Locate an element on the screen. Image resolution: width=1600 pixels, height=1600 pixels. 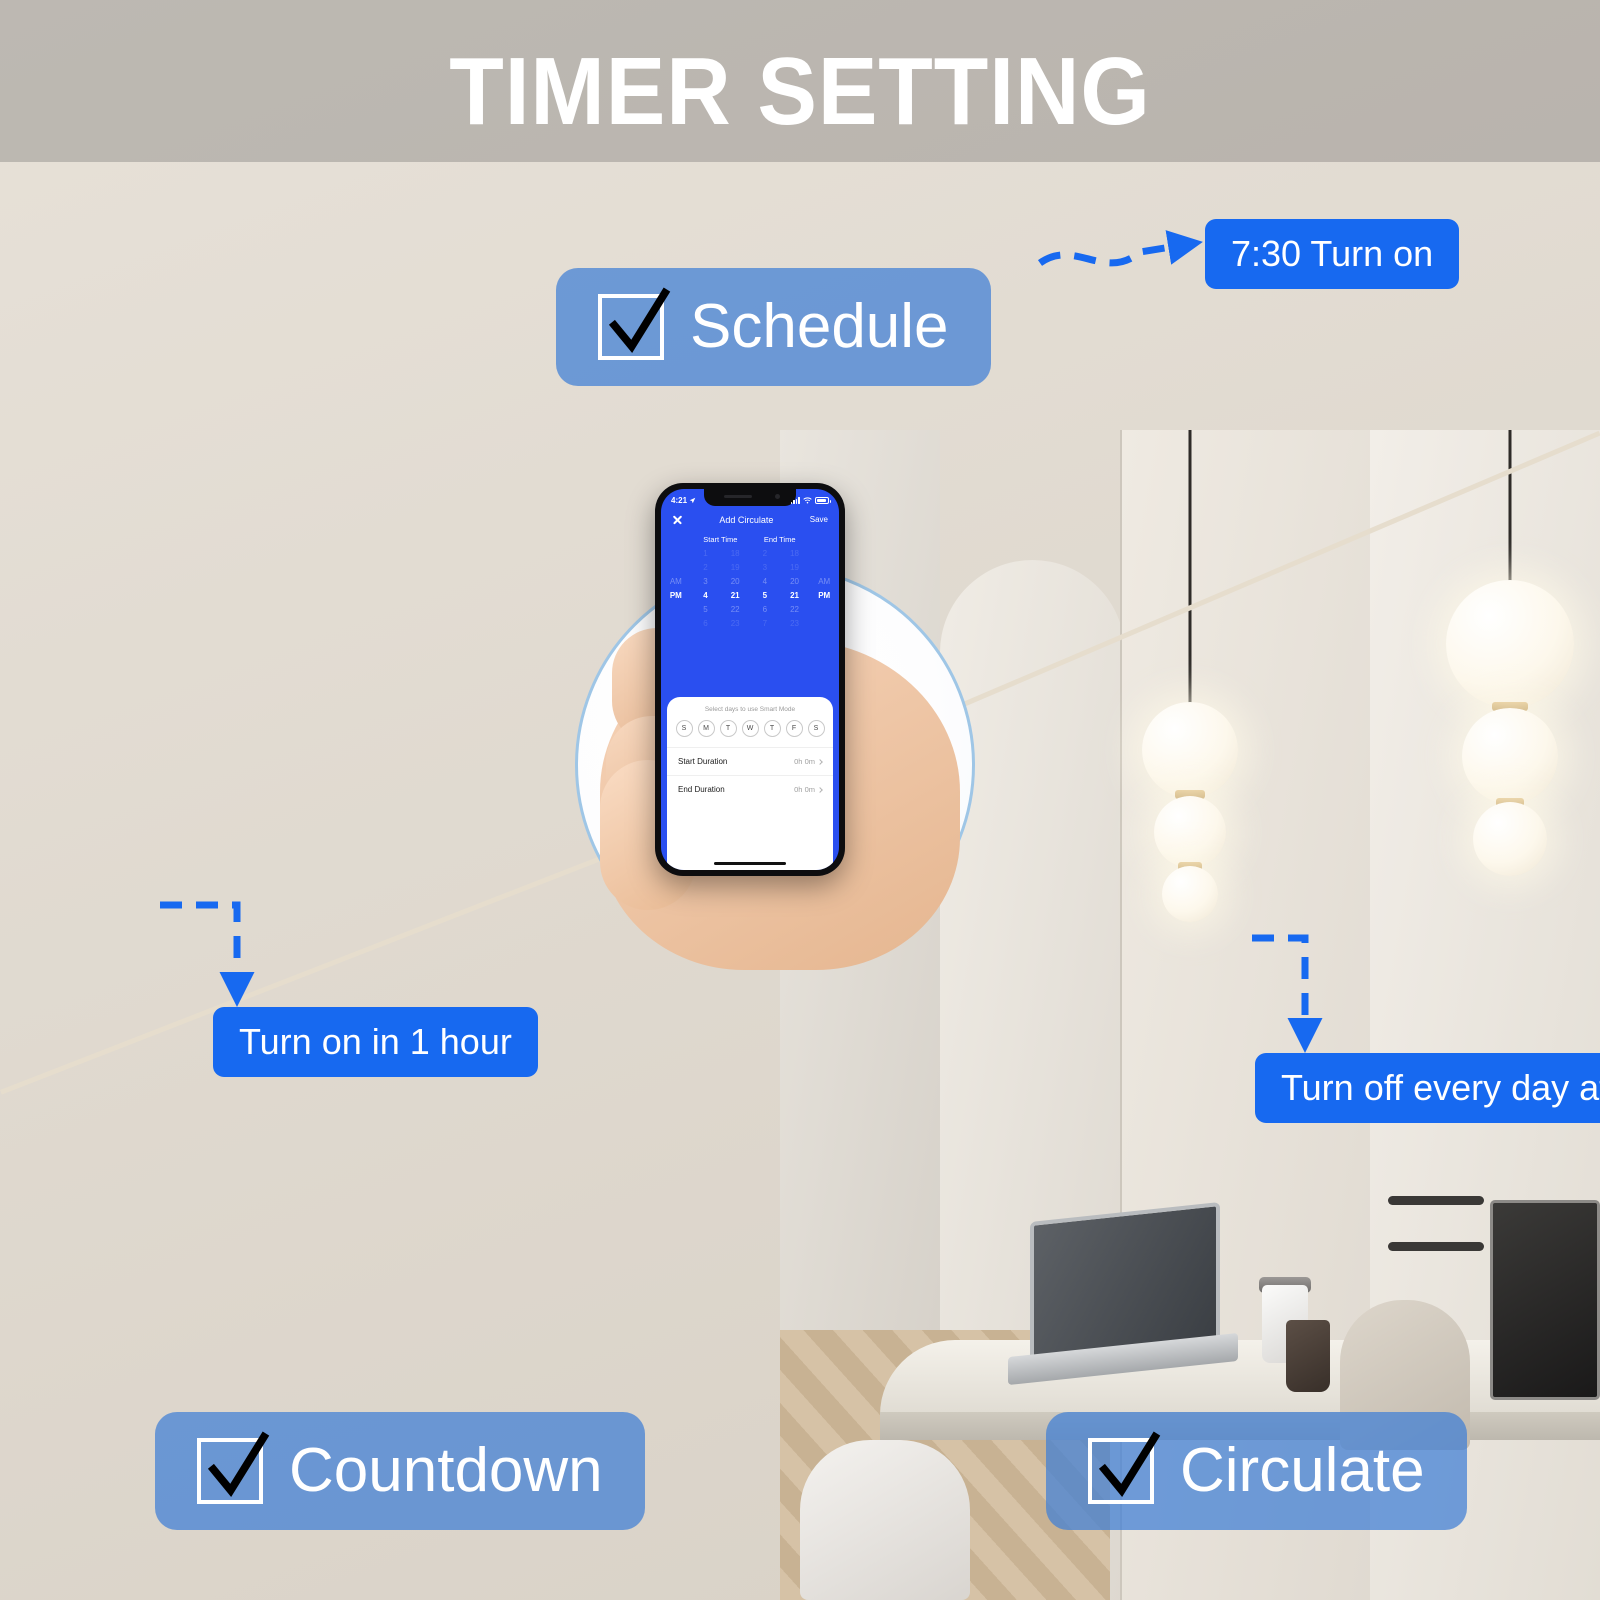
start-meridiem-am: AM is located at coordinates (676, 581).